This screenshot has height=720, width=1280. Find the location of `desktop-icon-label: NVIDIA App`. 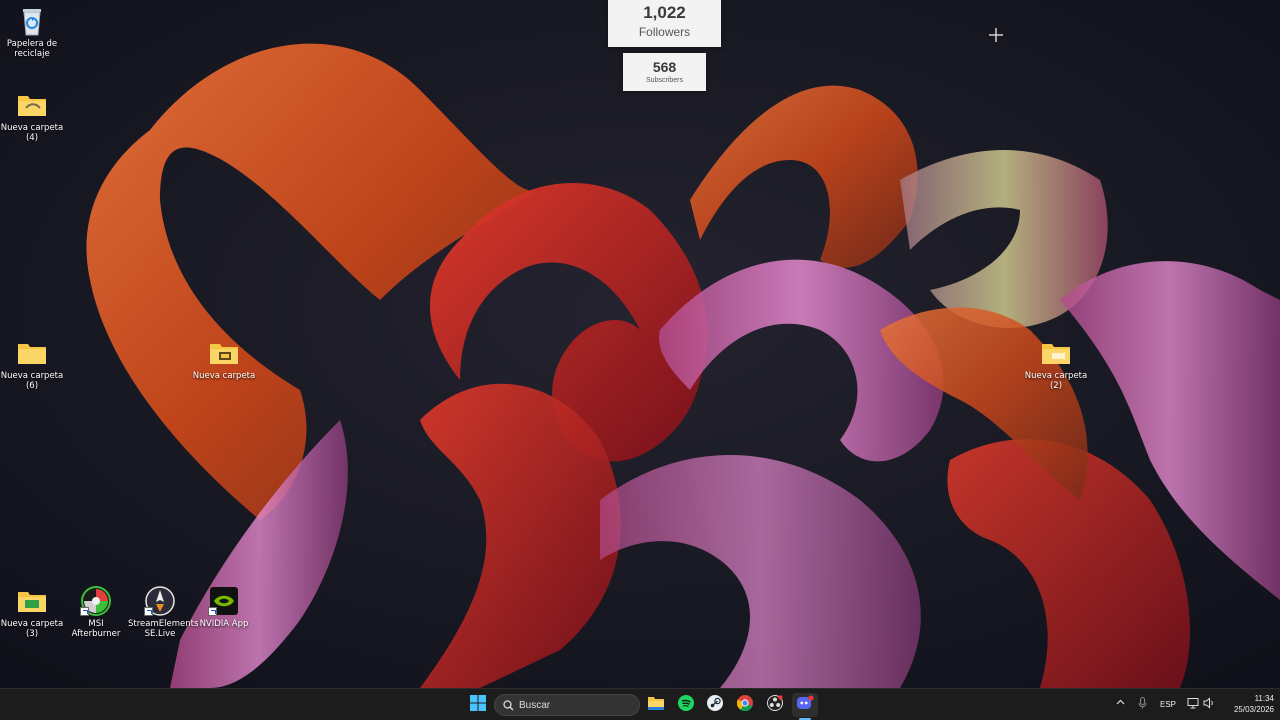

desktop-icon-label: NVIDIA App is located at coordinates (224, 624).